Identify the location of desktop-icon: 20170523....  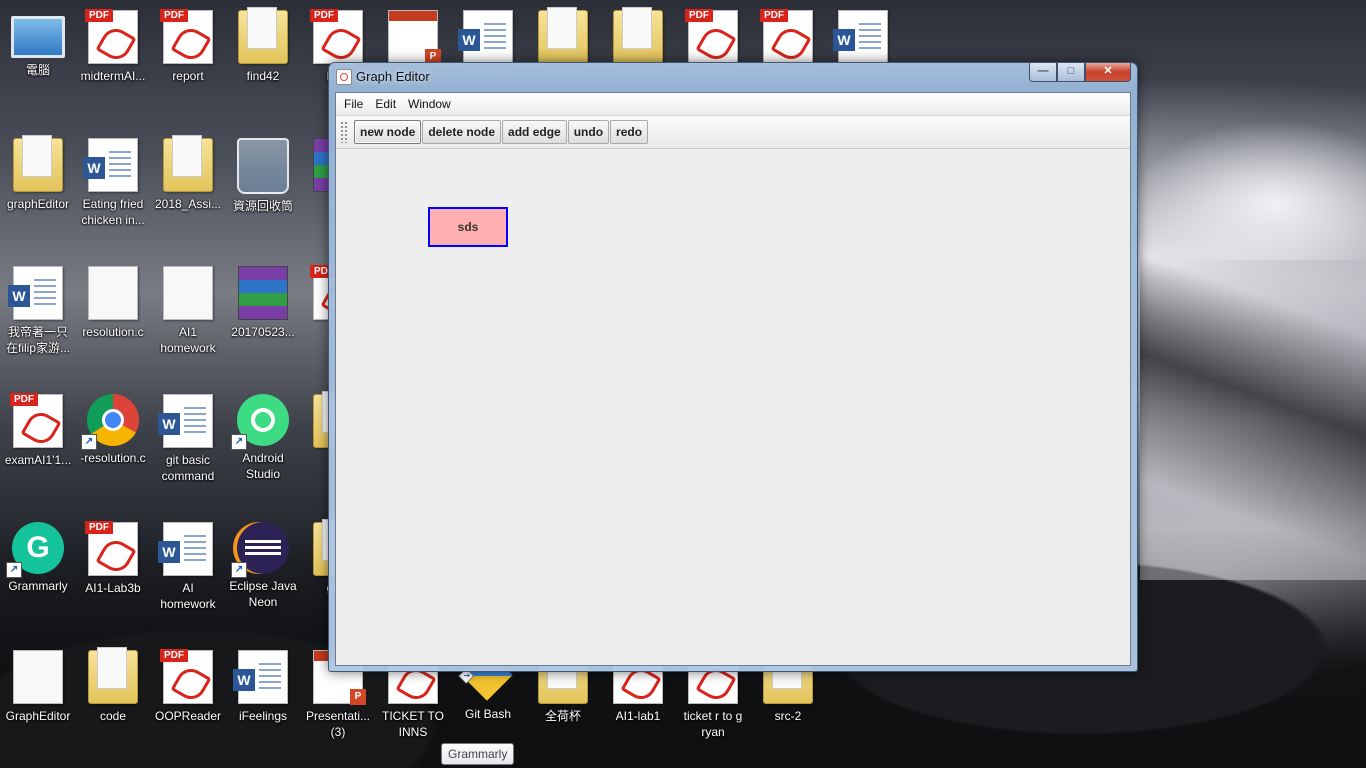
(263, 306).